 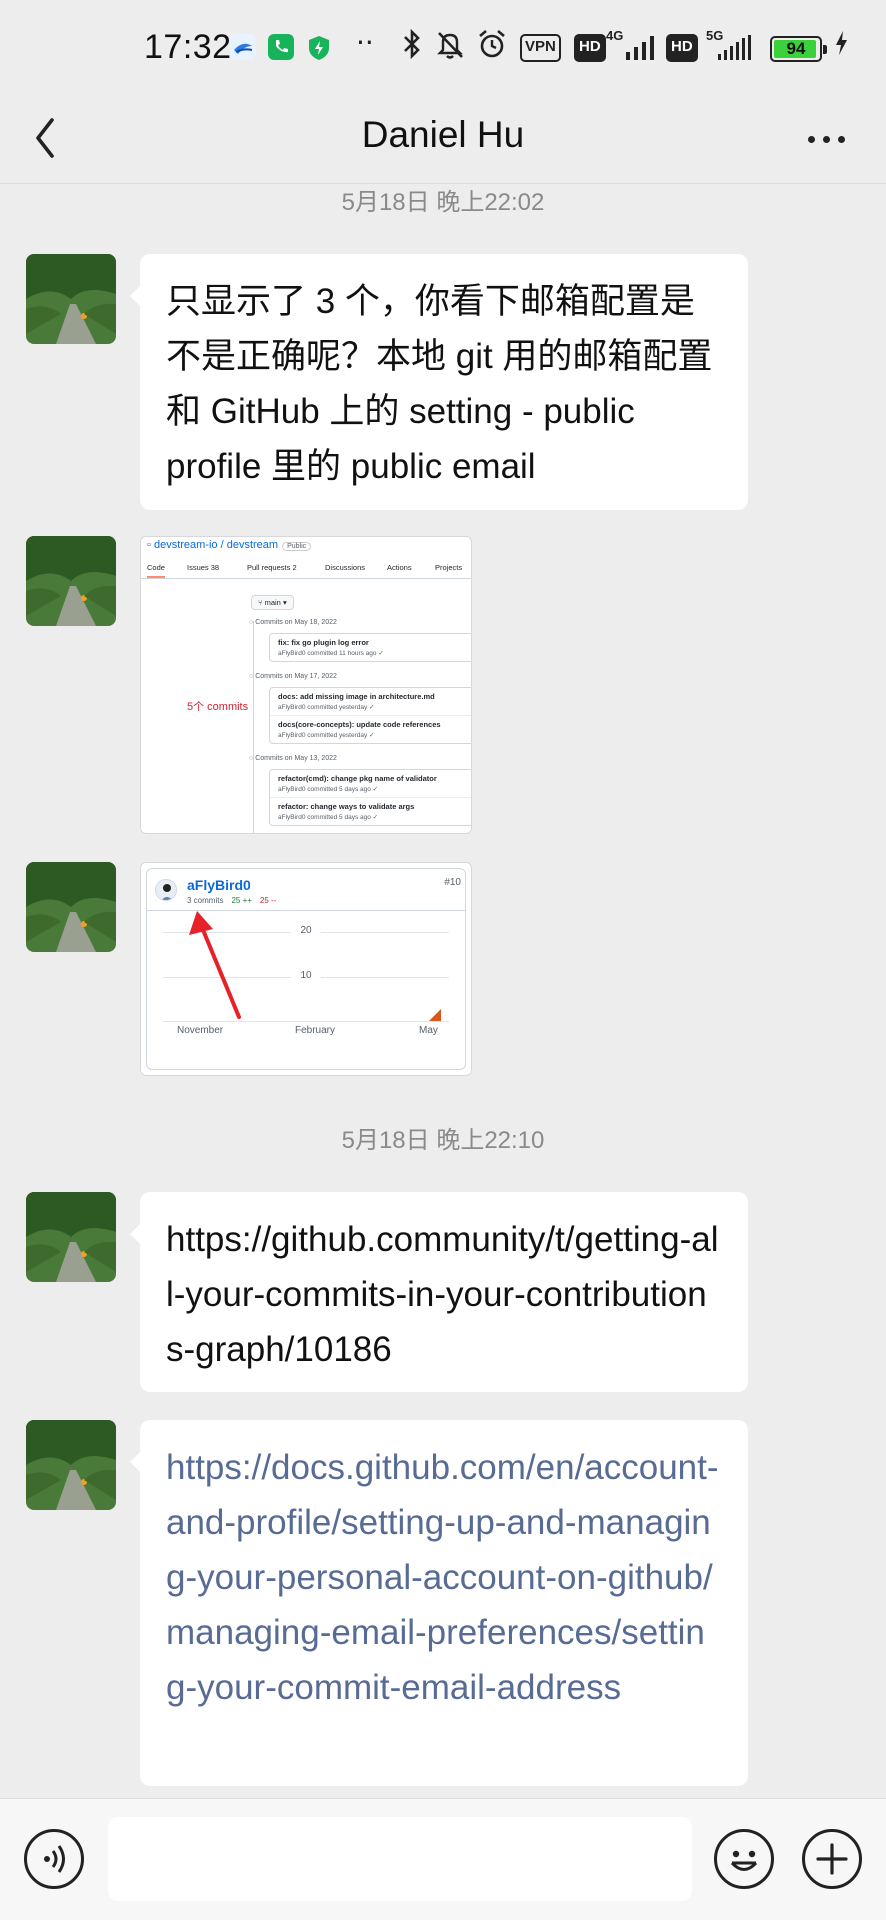 What do you see at coordinates (345, 567) in the screenshot?
I see `tab-discussions: Discussions` at bounding box center [345, 567].